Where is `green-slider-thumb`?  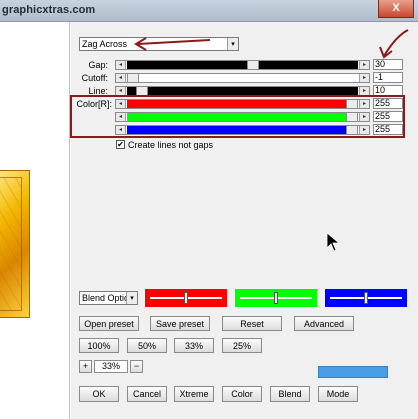
green-slider-thumb is located at coordinates (352, 117).